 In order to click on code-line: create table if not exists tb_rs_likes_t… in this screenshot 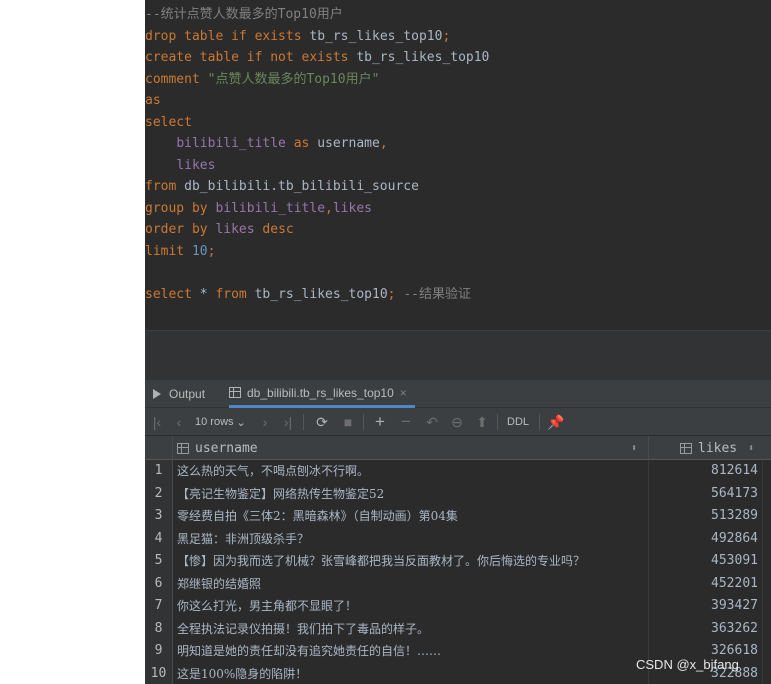, I will do `click(458, 58)`.